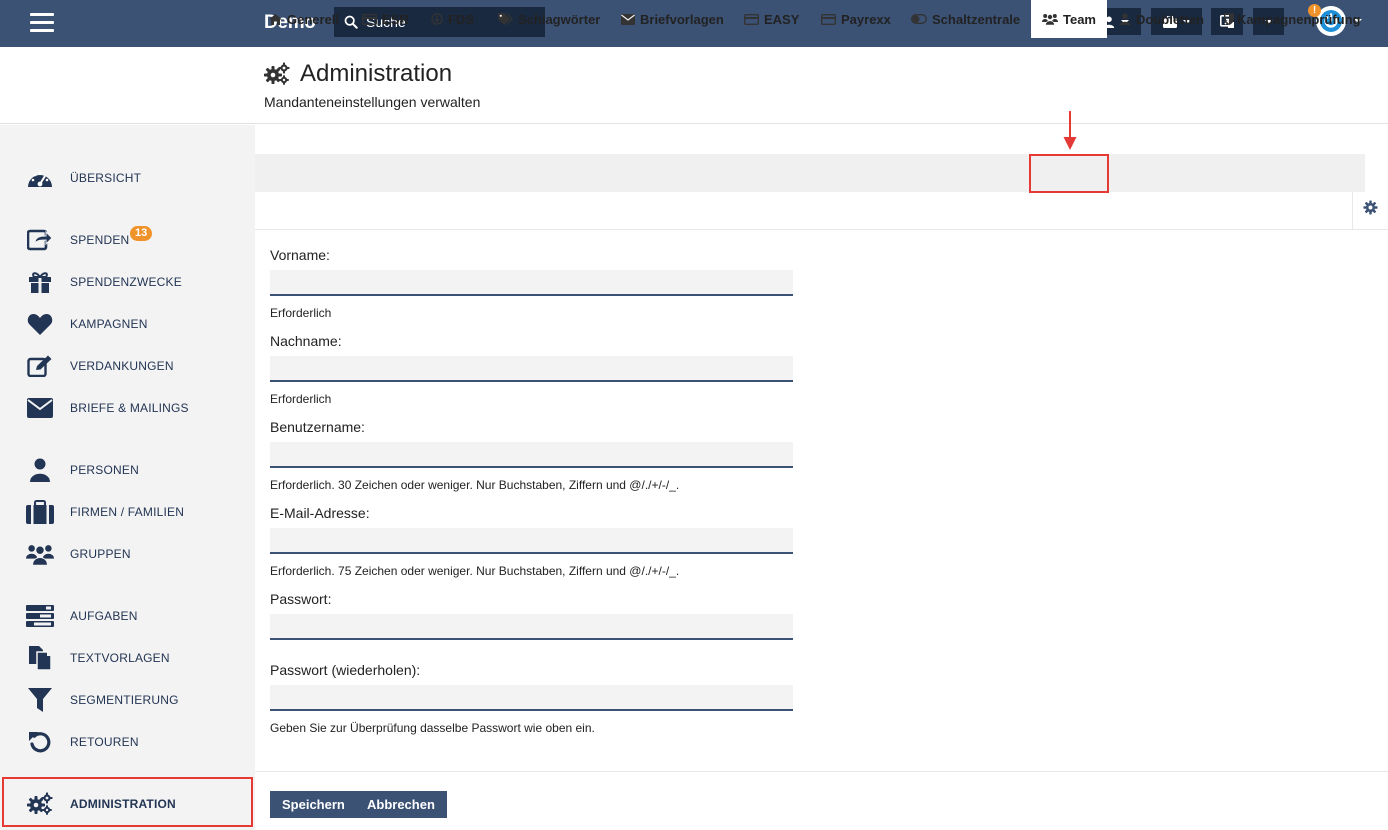  What do you see at coordinates (1292, 19) in the screenshot?
I see `tab-kampagnenpruefung: Kampagnenprüfung` at bounding box center [1292, 19].